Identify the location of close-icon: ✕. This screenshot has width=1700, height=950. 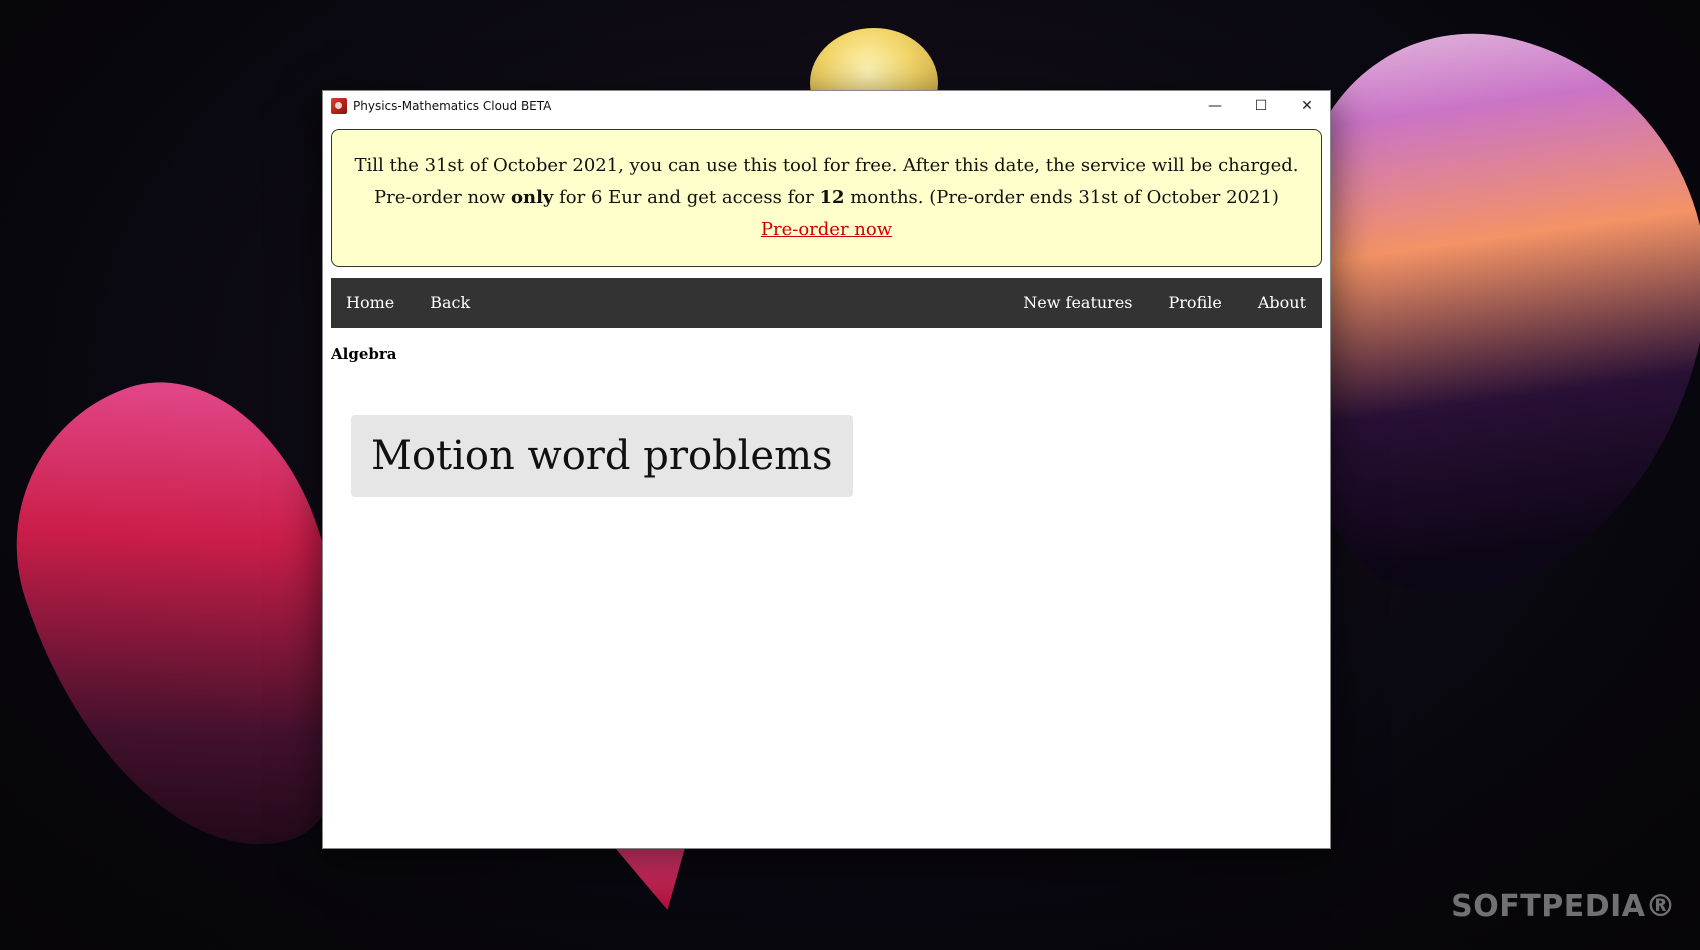
(1307, 106).